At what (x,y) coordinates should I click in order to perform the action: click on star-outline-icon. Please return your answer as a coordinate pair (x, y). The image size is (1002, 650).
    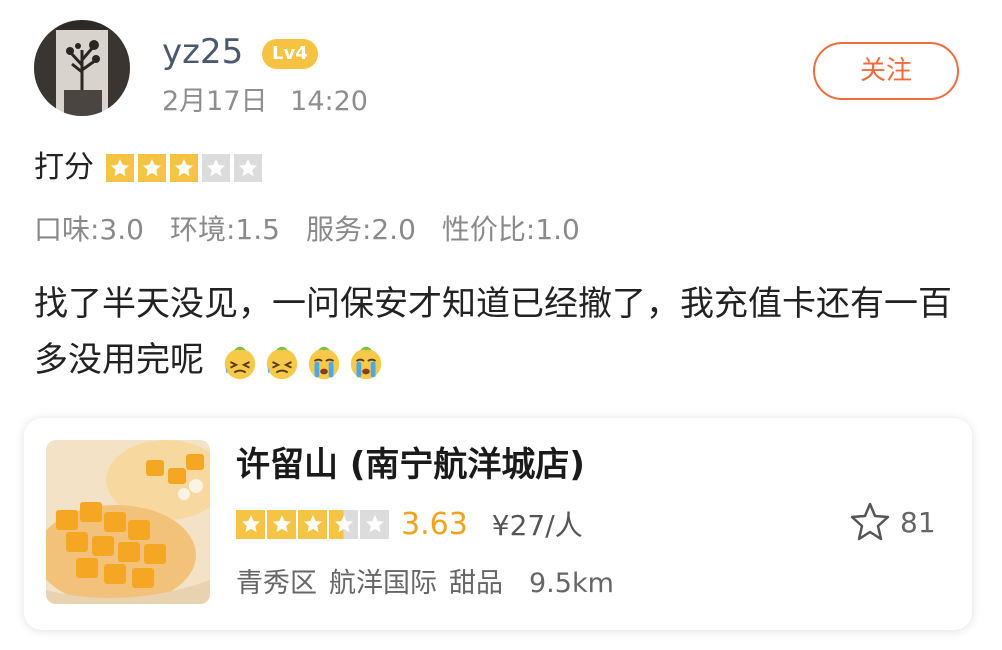
    Looking at the image, I should click on (870, 521).